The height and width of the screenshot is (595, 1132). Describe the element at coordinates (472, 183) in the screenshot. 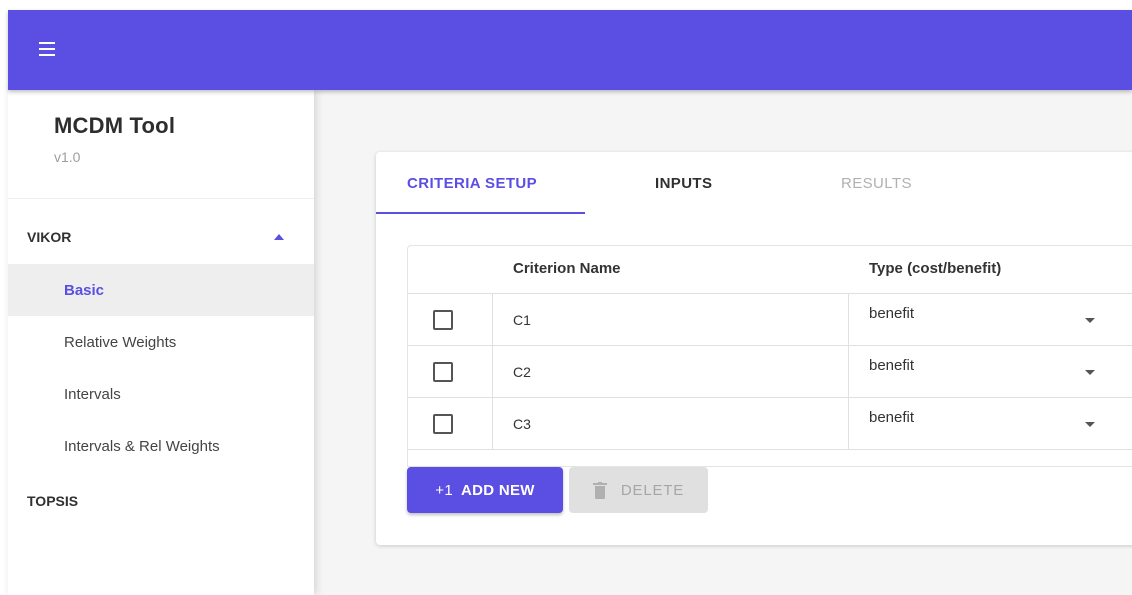

I see `tab-criteria-setup: CRITERIA SETUP` at that location.